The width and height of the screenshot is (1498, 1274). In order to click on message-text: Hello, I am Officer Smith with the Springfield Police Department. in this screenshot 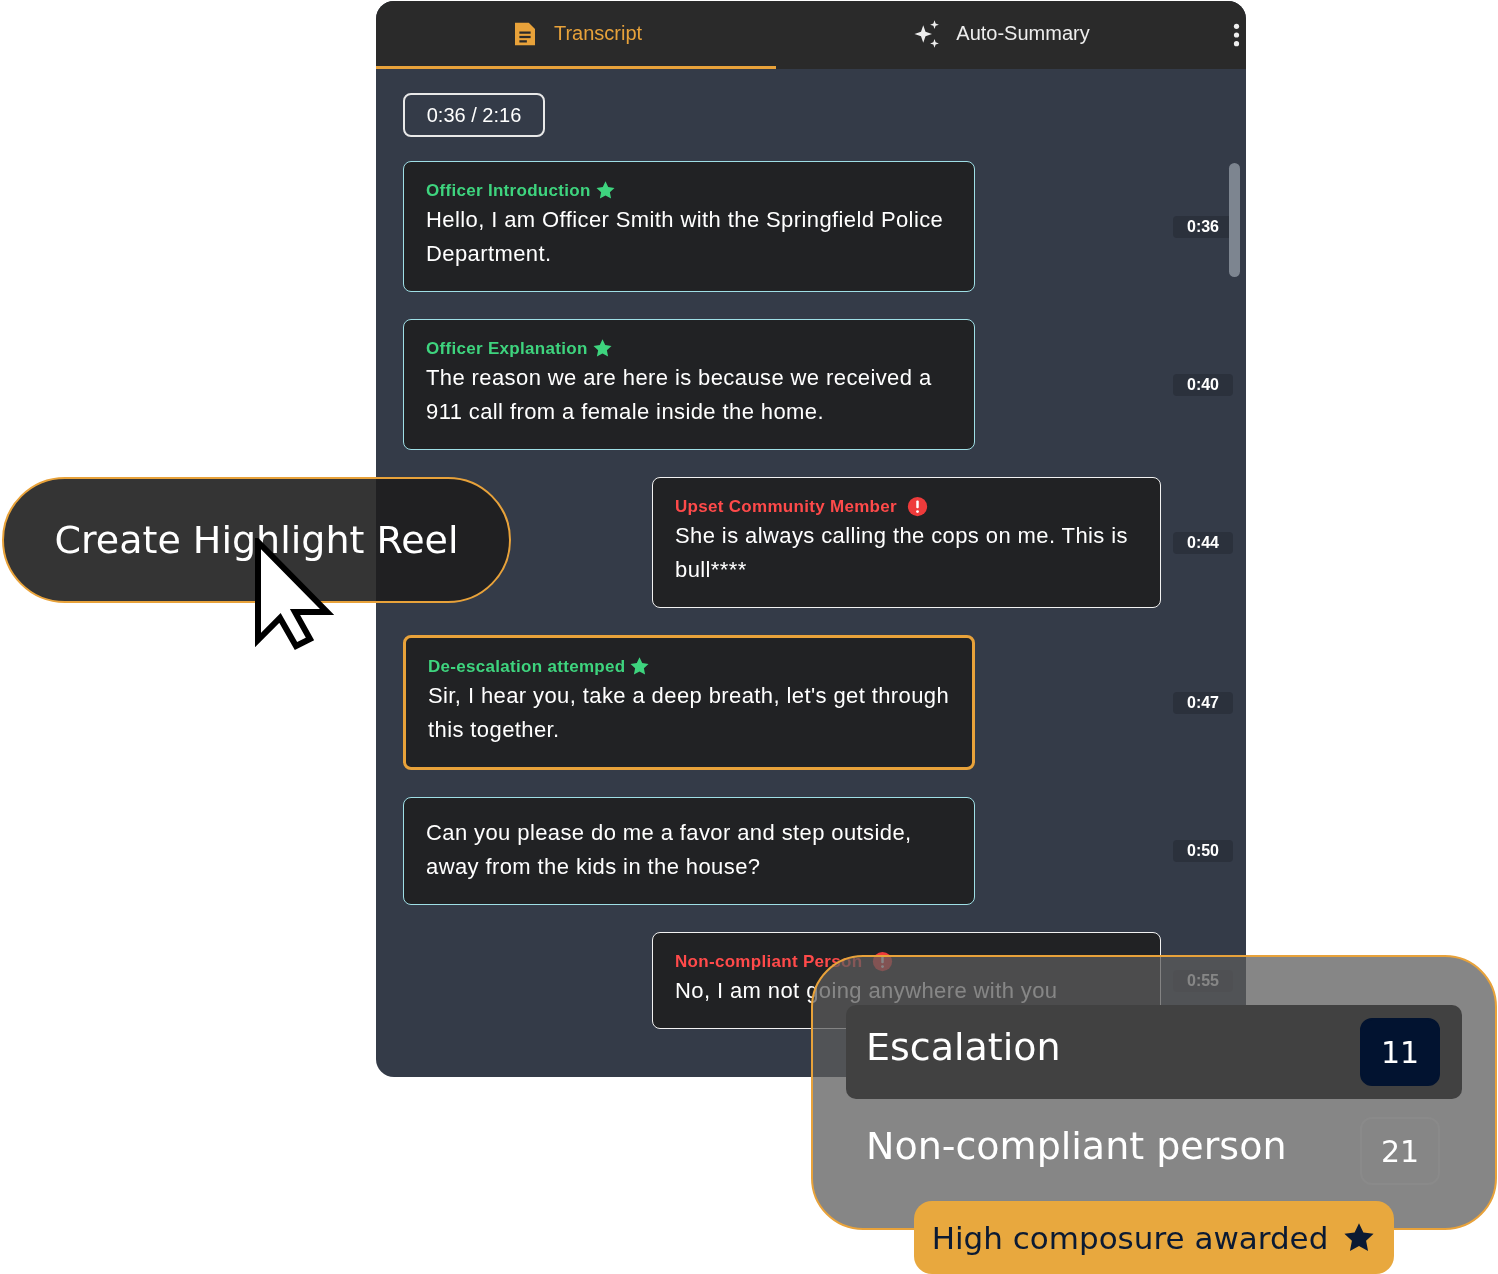, I will do `click(685, 237)`.